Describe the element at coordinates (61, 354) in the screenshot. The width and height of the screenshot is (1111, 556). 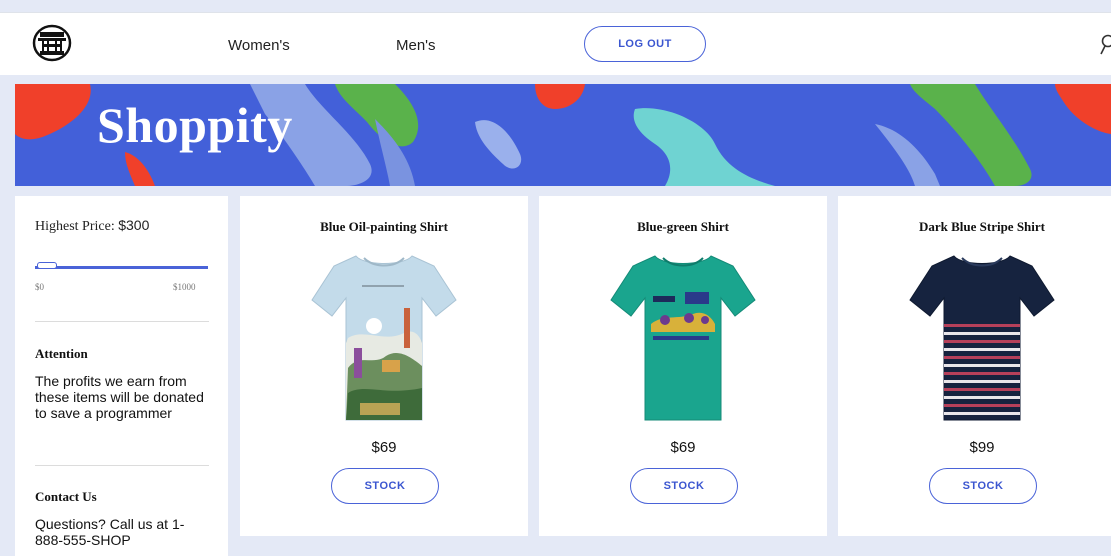
I see `attention-heading: Attention` at that location.